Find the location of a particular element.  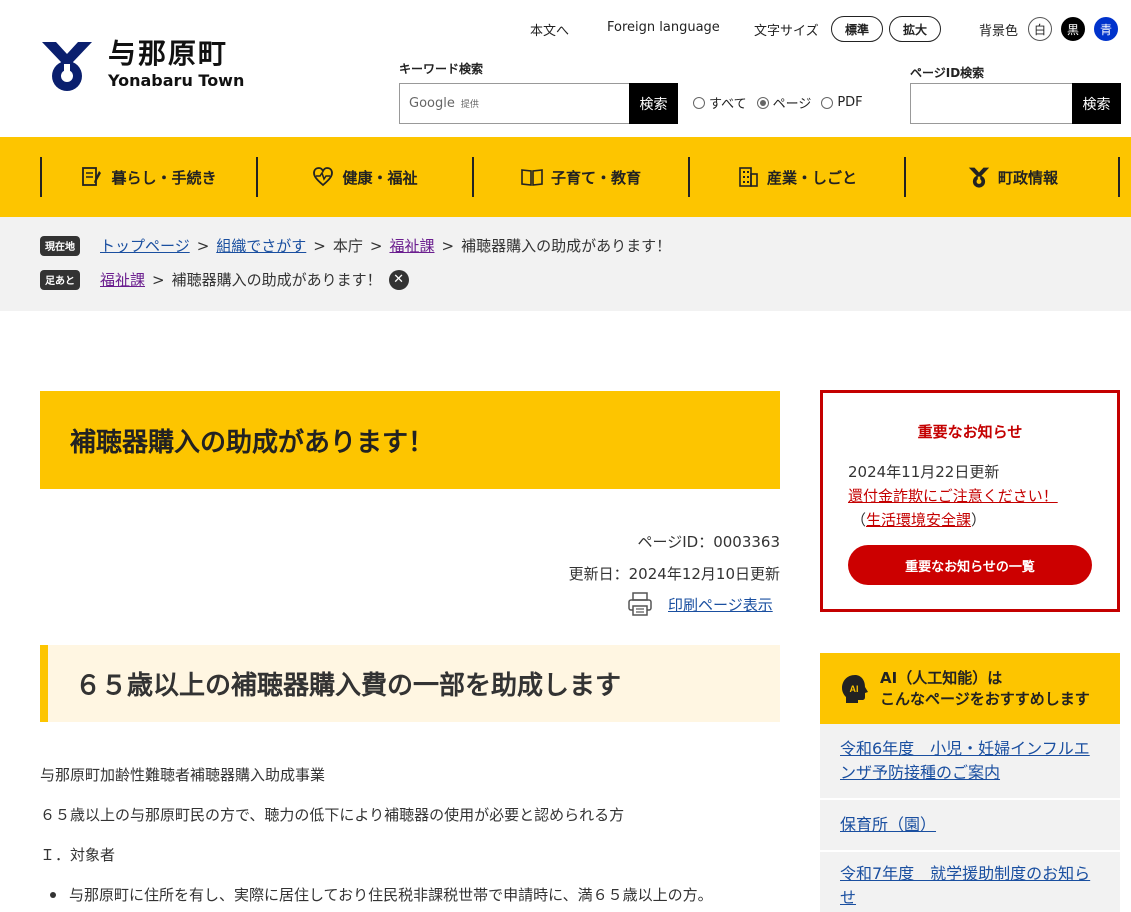

print-page-link: 印刷ページ表示 is located at coordinates (699, 604).